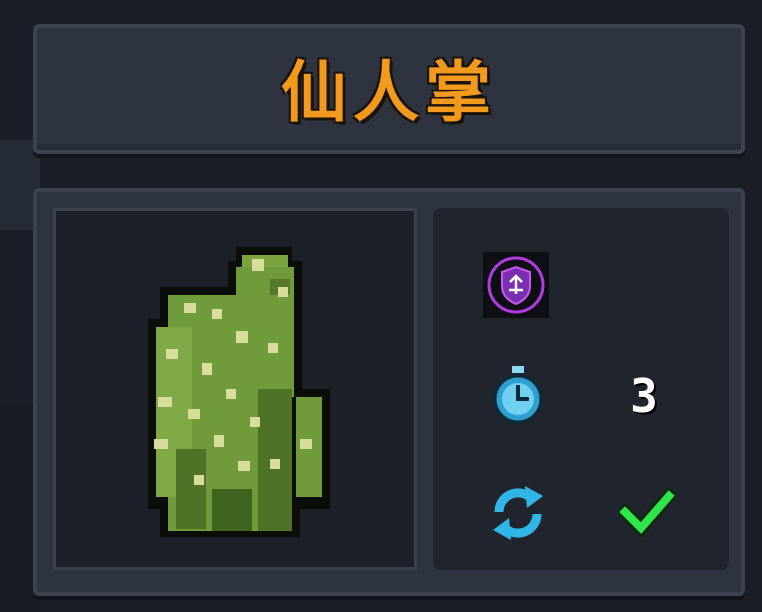  Describe the element at coordinates (516, 285) in the screenshot. I see `purple-shield-badge-icon` at that location.